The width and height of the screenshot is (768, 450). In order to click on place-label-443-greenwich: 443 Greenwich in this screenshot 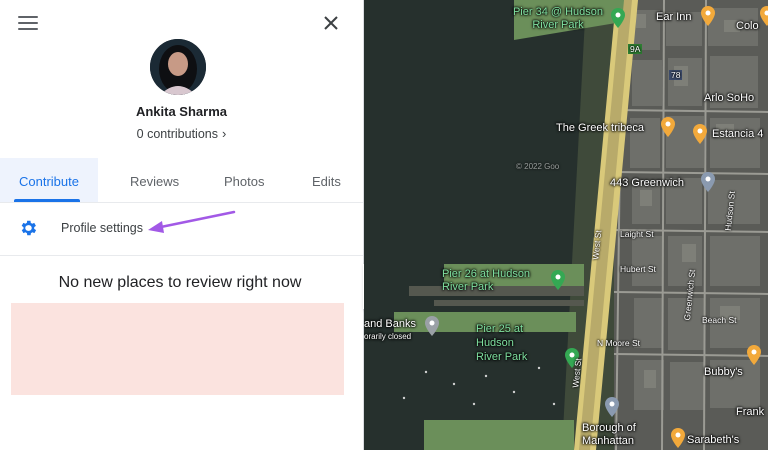, I will do `click(647, 183)`.